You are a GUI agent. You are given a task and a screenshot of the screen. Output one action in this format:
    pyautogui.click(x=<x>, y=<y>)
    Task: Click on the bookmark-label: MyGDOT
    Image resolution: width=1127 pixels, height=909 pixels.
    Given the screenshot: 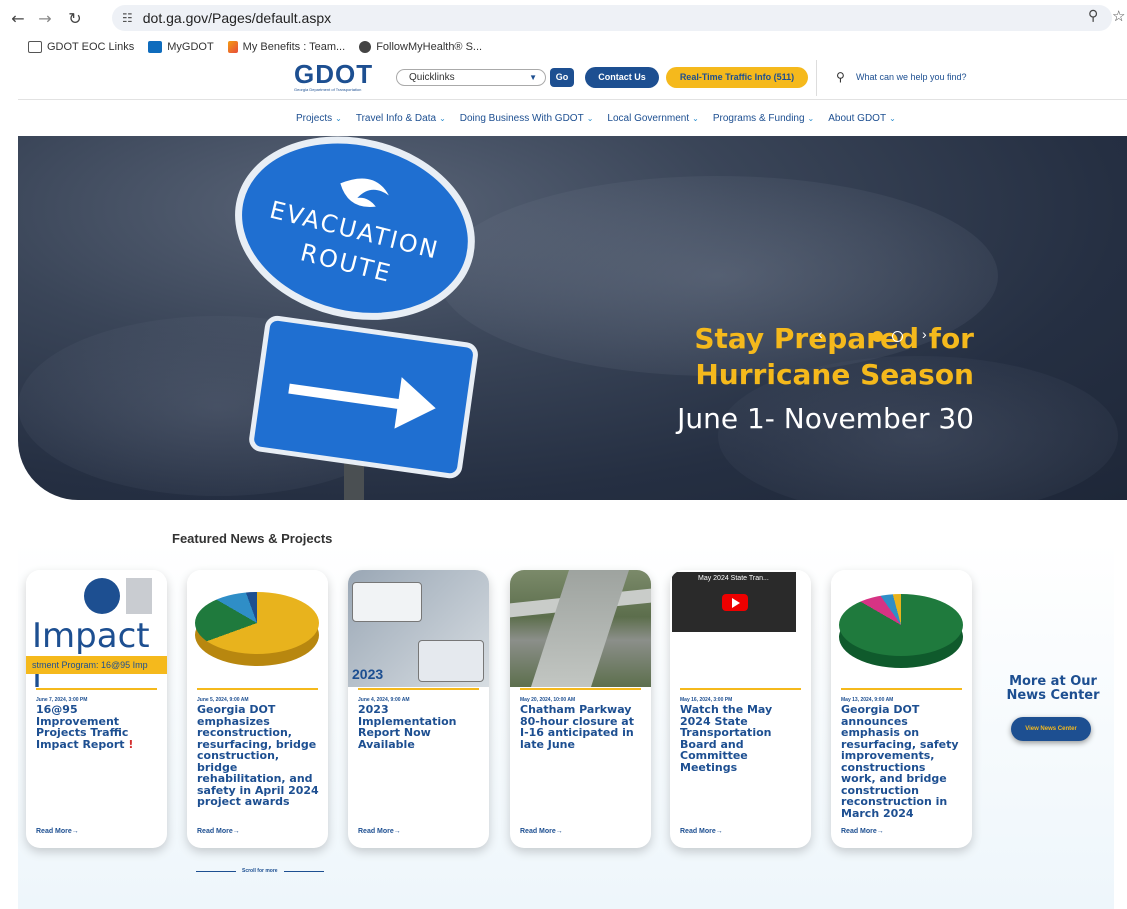 What is the action you would take?
    pyautogui.click(x=190, y=47)
    